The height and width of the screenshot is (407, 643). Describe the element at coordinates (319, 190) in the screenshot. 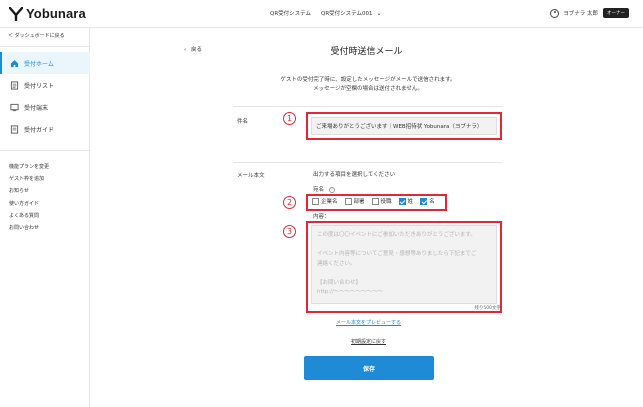

I see `addressee-label: 宛名` at that location.